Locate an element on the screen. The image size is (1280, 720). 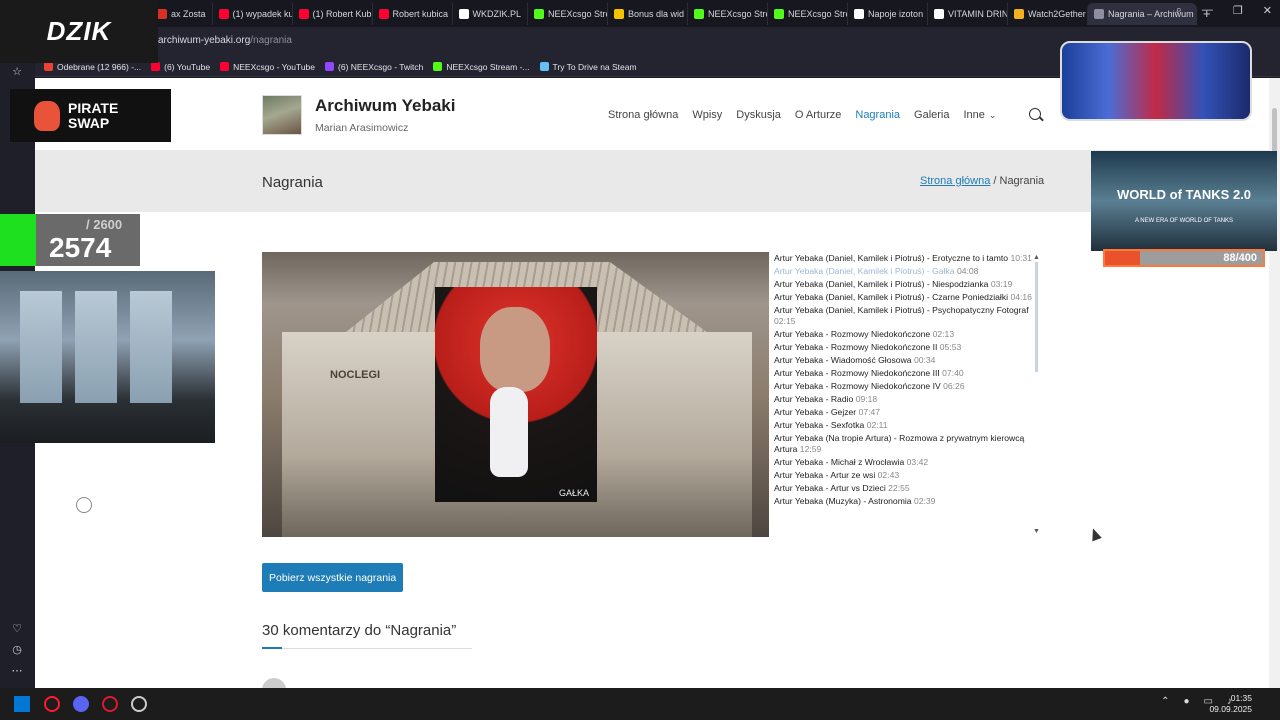
playlist-item-duration: 04:08 is located at coordinates (967, 271).